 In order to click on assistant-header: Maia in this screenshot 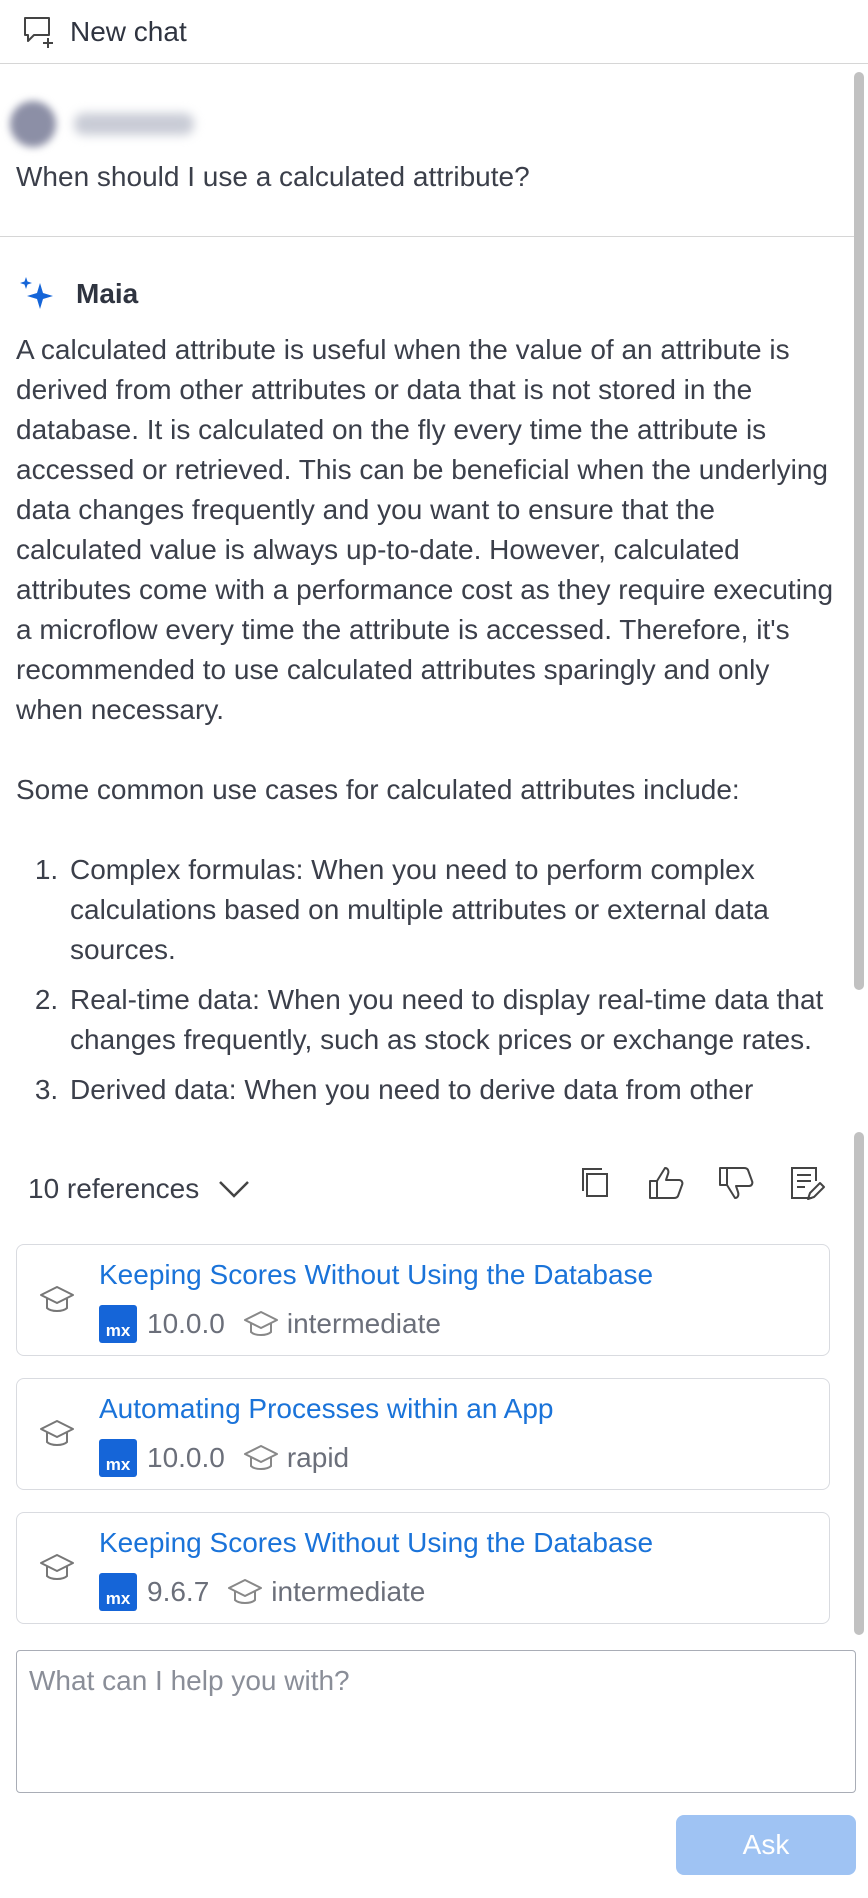, I will do `click(78, 294)`.